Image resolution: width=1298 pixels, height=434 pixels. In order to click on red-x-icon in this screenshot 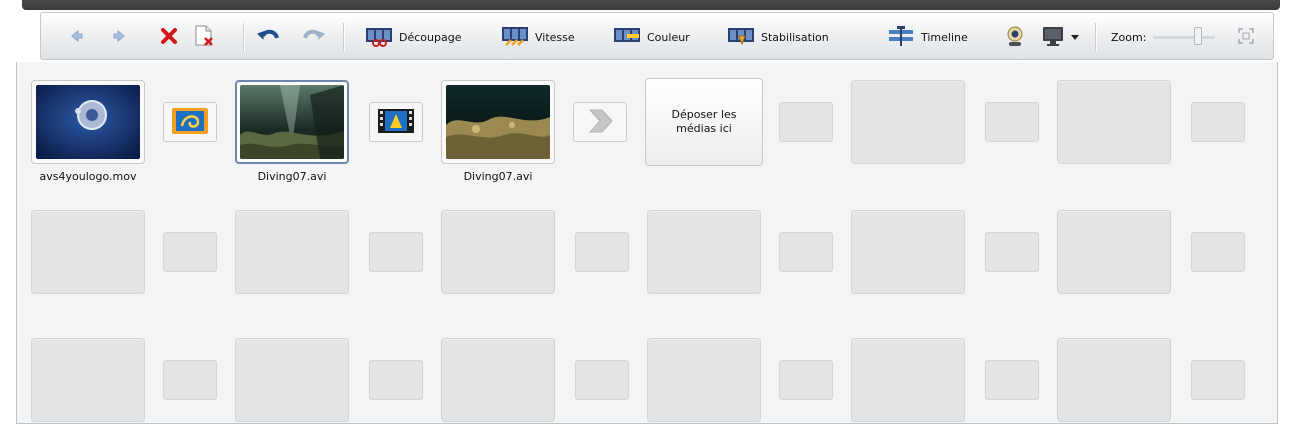, I will do `click(169, 37)`.